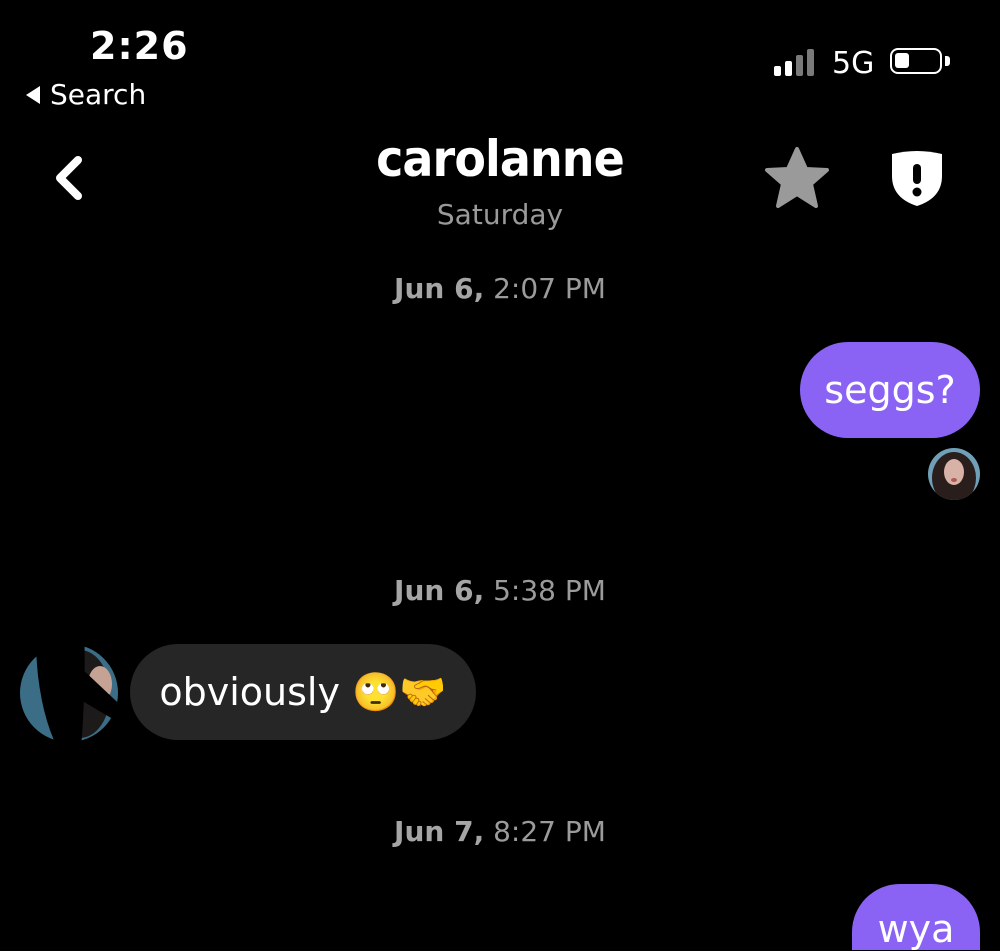 The image size is (1000, 951). I want to click on message-timestamp: Jun 6, 5:38 PM, so click(500, 590).